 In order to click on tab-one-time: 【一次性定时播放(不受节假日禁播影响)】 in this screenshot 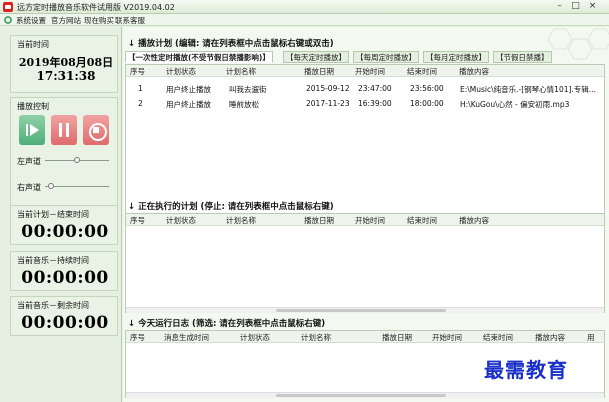, I will do `click(199, 57)`.